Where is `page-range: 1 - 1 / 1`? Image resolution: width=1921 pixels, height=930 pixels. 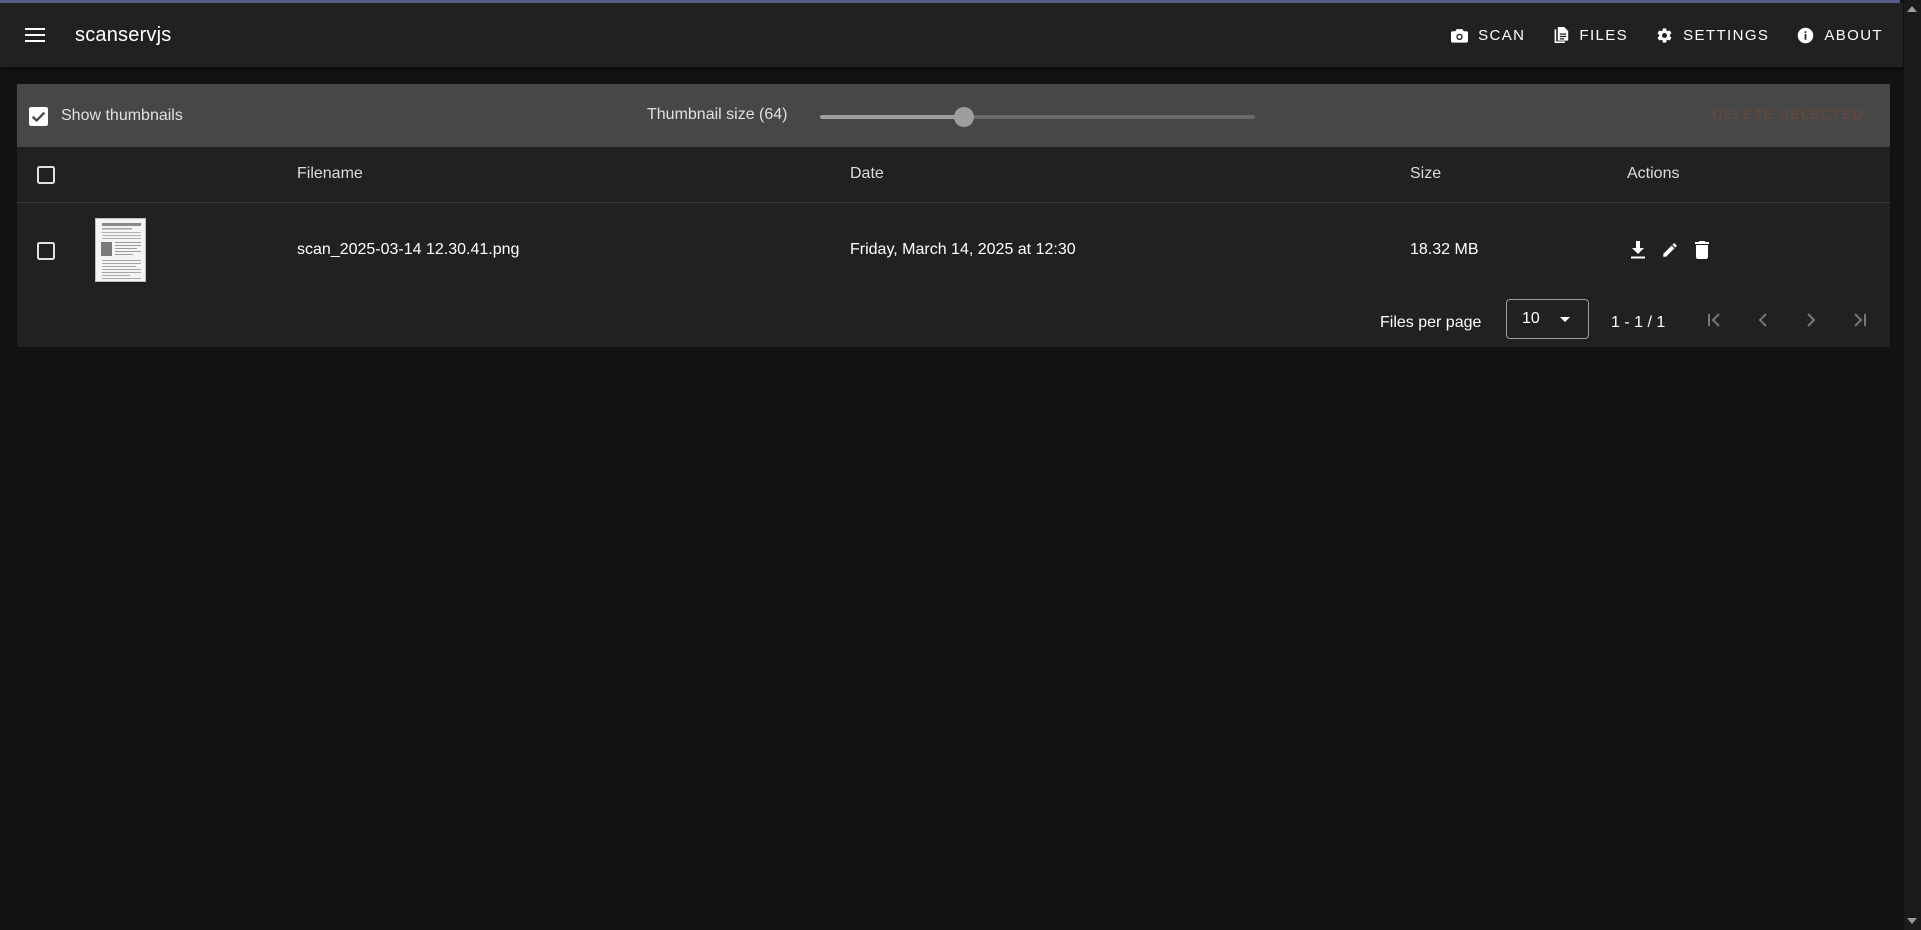 page-range: 1 - 1 / 1 is located at coordinates (1638, 322).